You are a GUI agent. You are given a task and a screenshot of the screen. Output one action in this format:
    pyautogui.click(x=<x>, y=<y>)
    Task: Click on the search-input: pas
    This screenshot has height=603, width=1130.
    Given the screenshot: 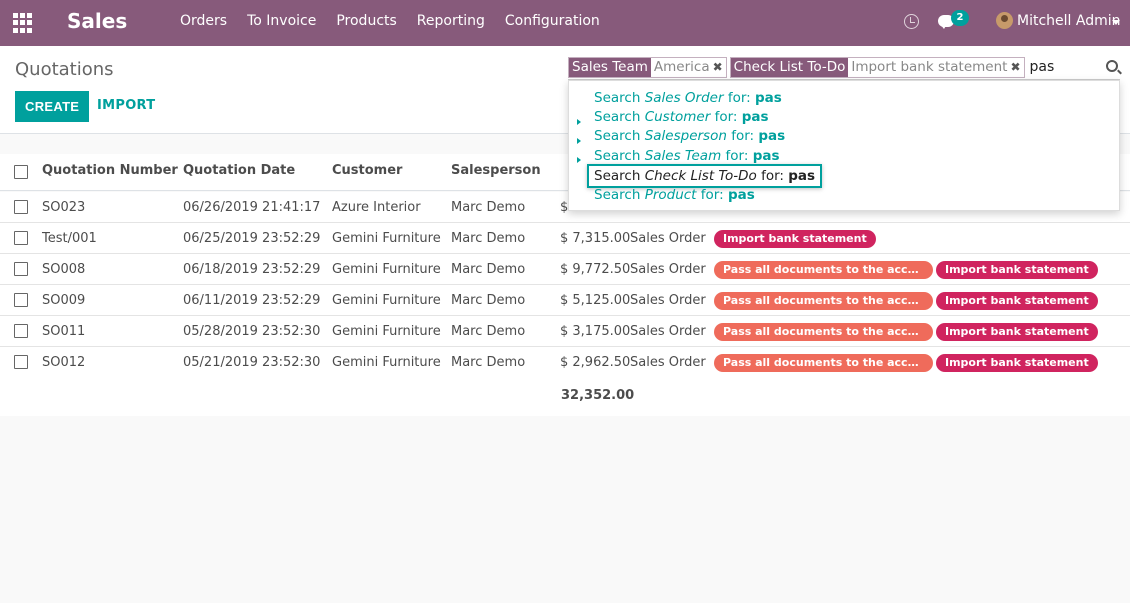 What is the action you would take?
    pyautogui.click(x=1042, y=67)
    